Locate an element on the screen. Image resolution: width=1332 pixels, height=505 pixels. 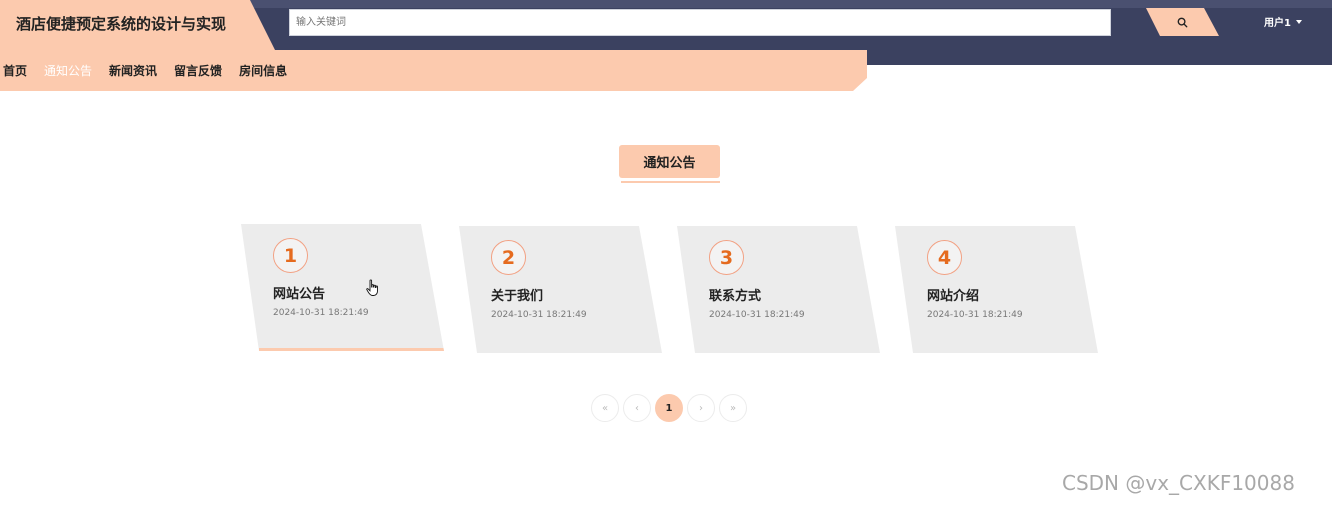
search-input is located at coordinates (700, 22).